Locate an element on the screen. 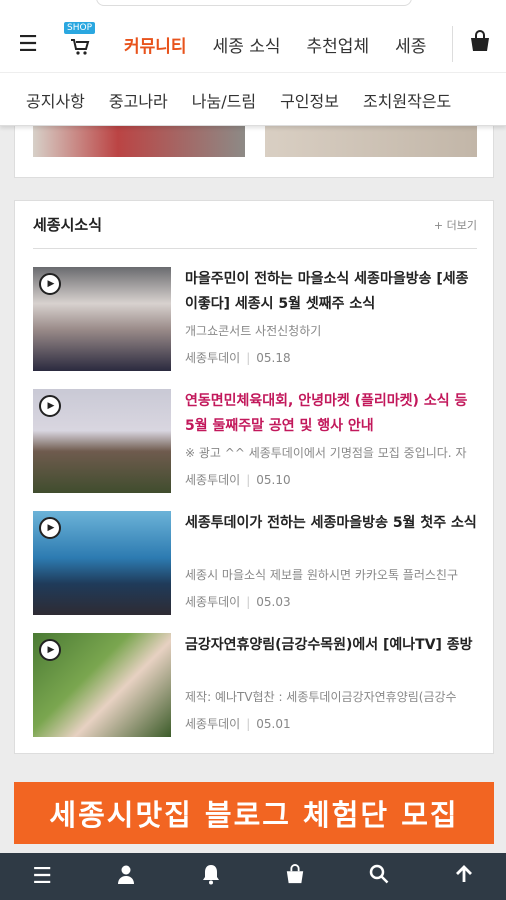 Image resolution: width=506 pixels, height=900 pixels. bell-icon is located at coordinates (211, 877).